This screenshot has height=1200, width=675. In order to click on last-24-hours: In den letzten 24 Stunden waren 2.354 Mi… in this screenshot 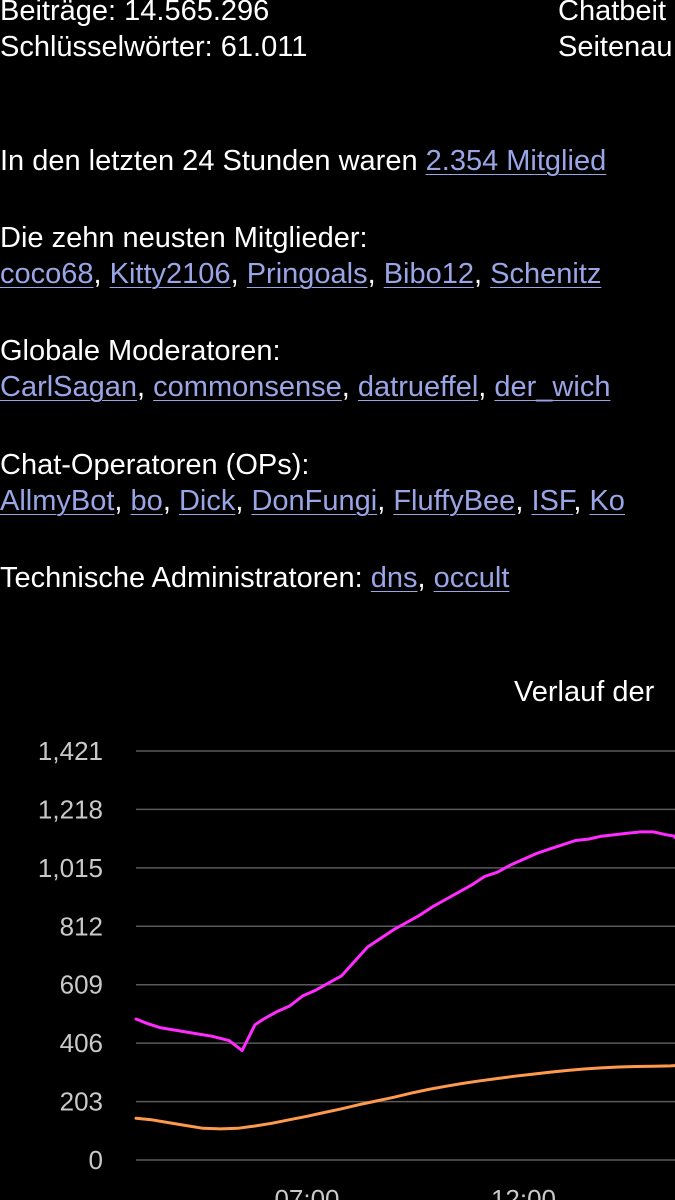, I will do `click(303, 161)`.